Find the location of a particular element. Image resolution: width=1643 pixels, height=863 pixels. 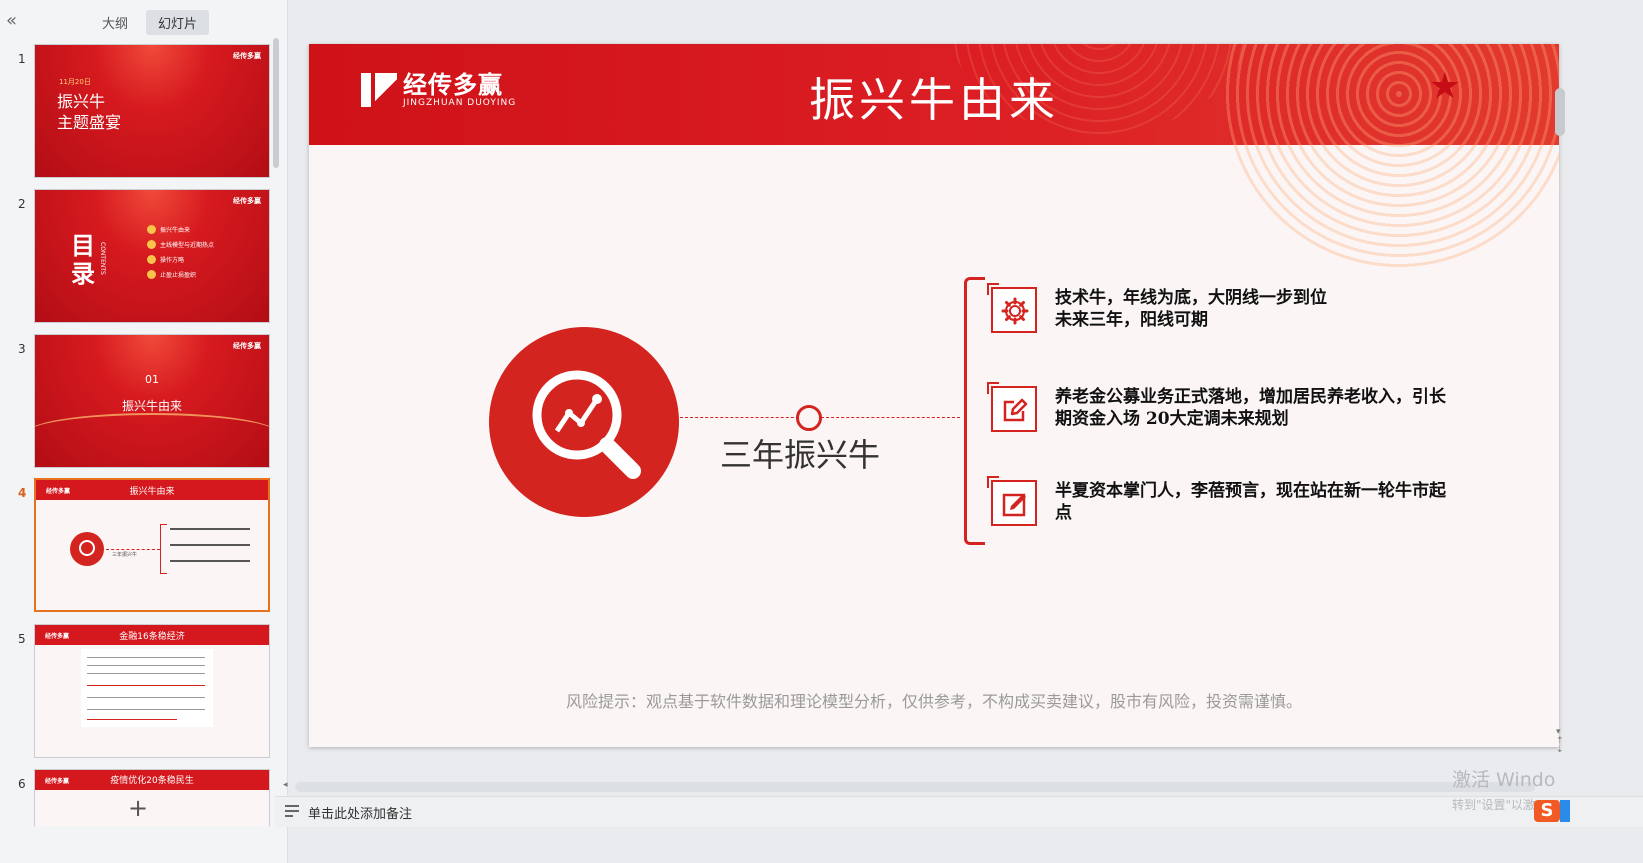

add-slide-icon: + is located at coordinates (138, 808).